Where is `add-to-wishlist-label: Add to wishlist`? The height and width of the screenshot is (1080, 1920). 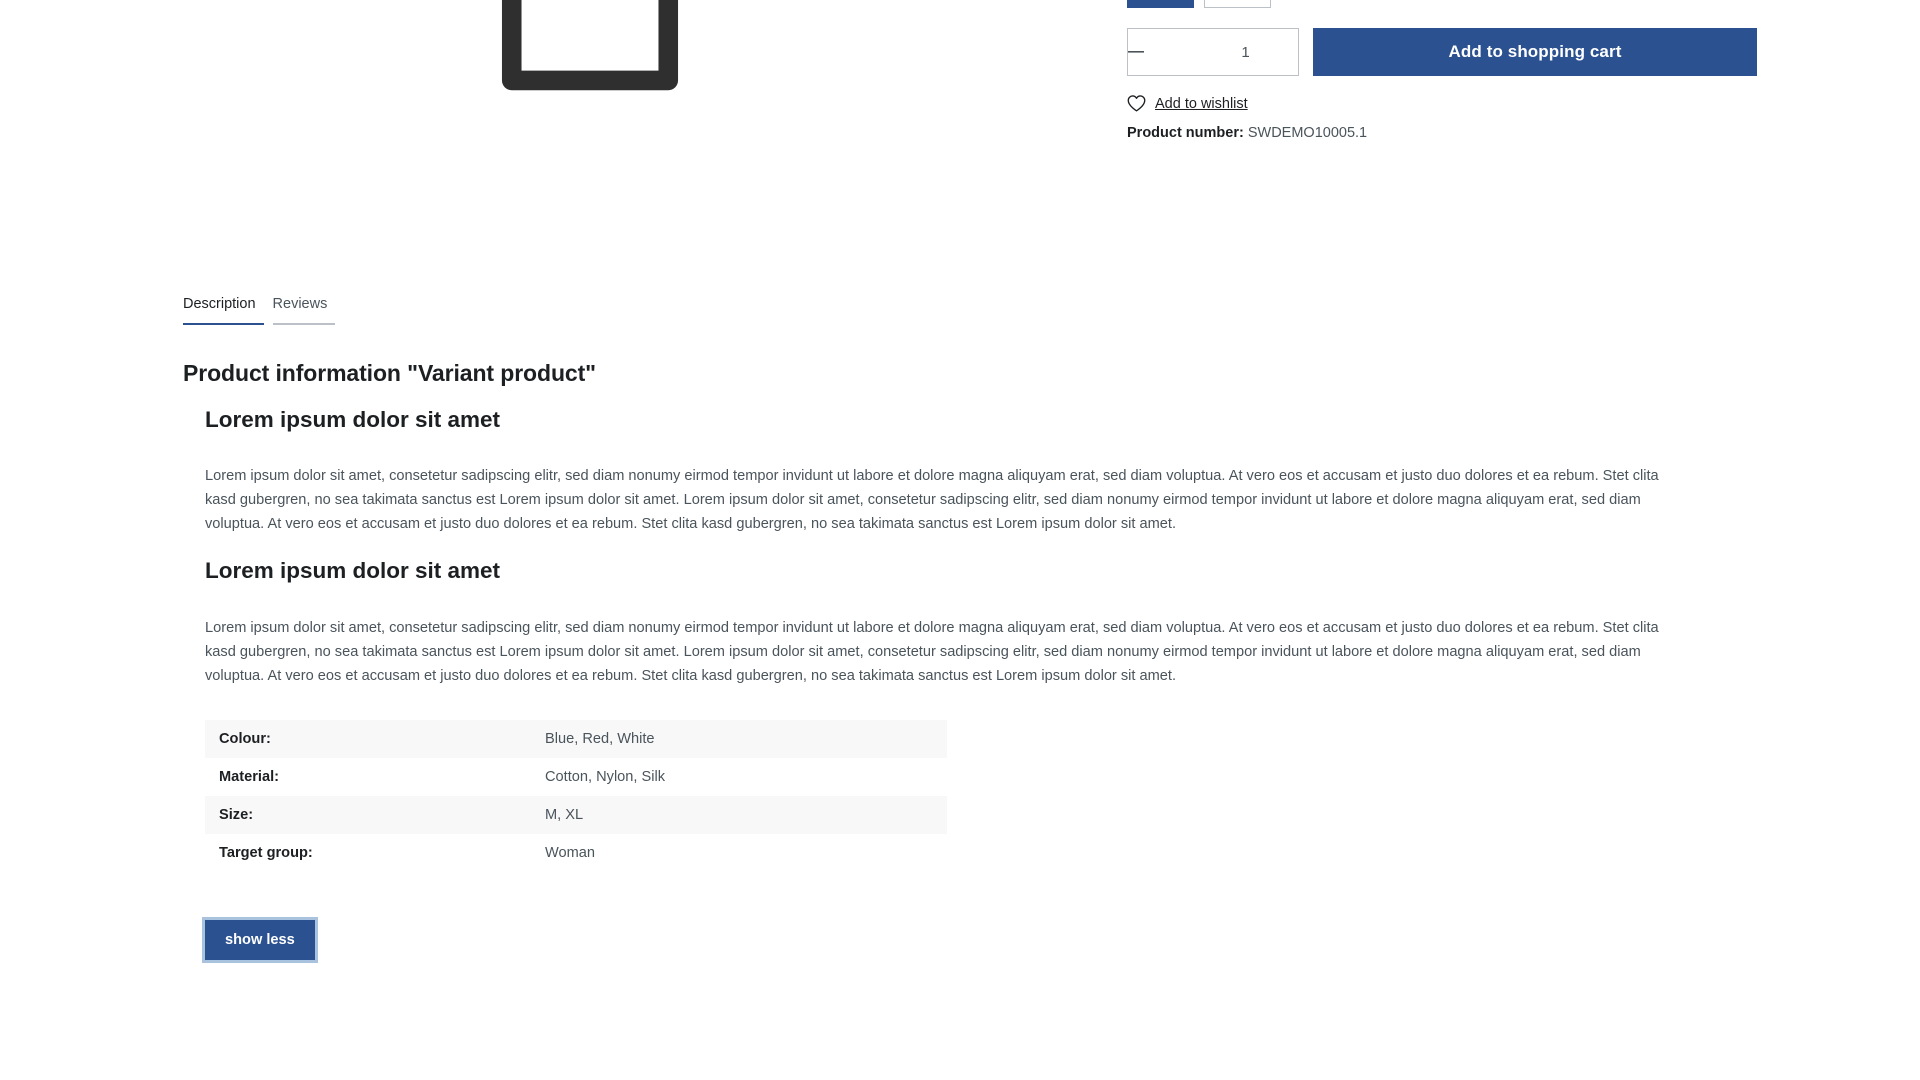
add-to-wishlist-label: Add to wishlist is located at coordinates (1201, 104).